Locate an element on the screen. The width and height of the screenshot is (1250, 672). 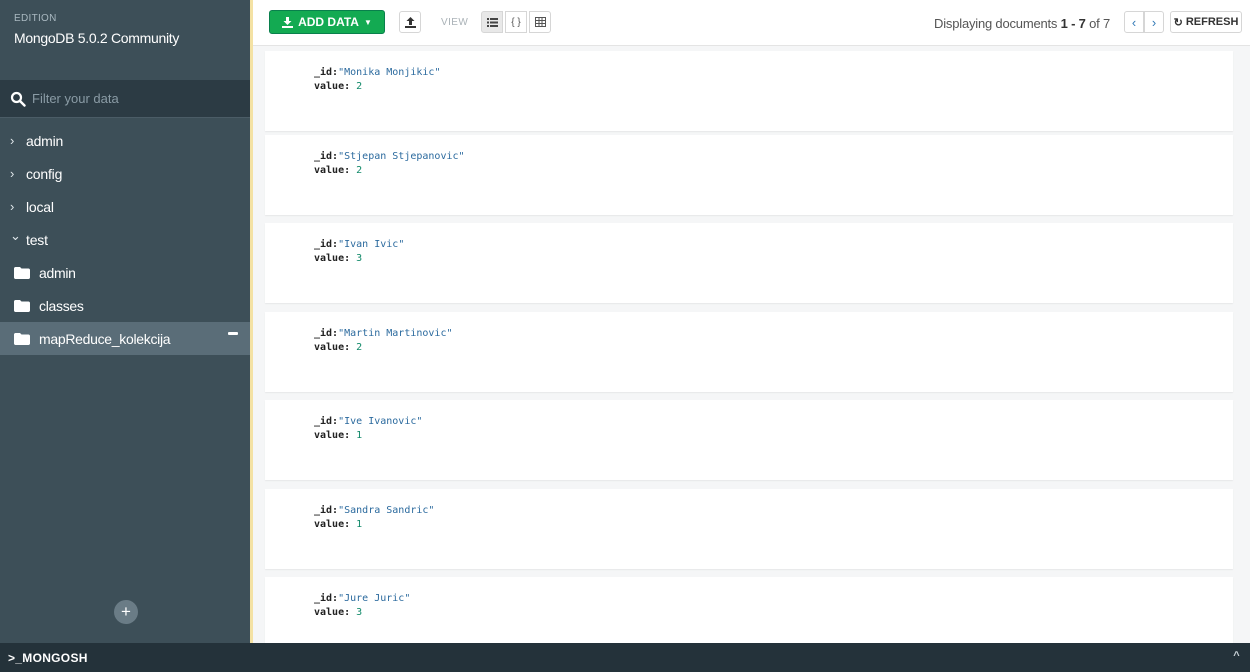
braces-icon: { } is located at coordinates (516, 22).